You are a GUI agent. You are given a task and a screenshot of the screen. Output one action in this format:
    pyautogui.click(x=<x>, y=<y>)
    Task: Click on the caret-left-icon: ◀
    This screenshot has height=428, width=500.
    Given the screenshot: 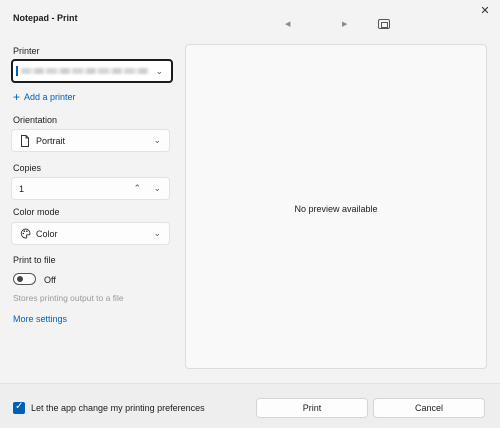 What is the action you would take?
    pyautogui.click(x=288, y=24)
    